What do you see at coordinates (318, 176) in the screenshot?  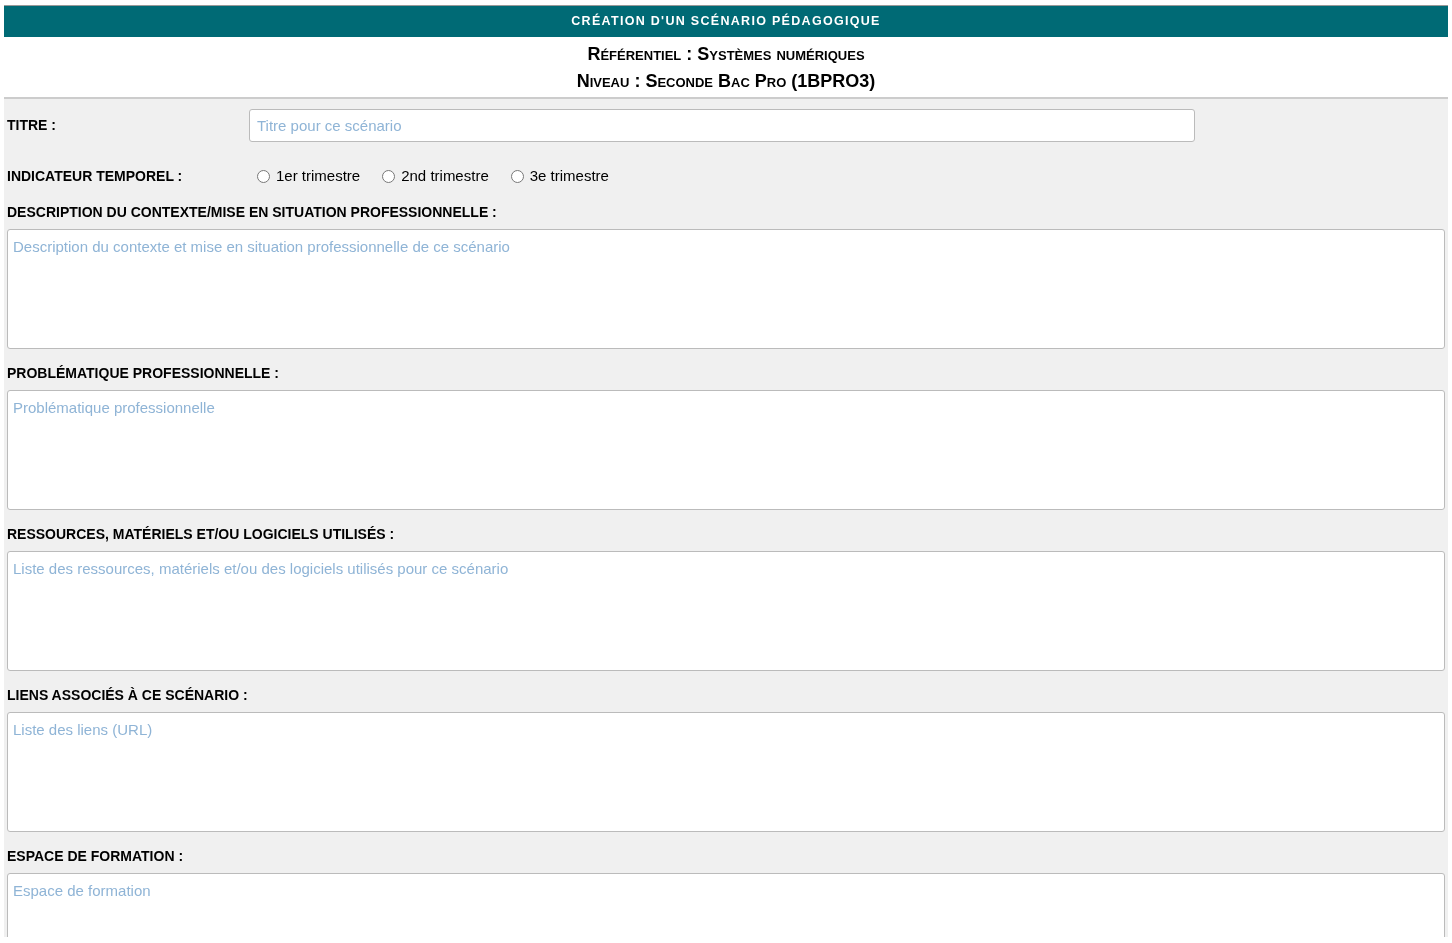 I see `radio-label: 1er trimestre` at bounding box center [318, 176].